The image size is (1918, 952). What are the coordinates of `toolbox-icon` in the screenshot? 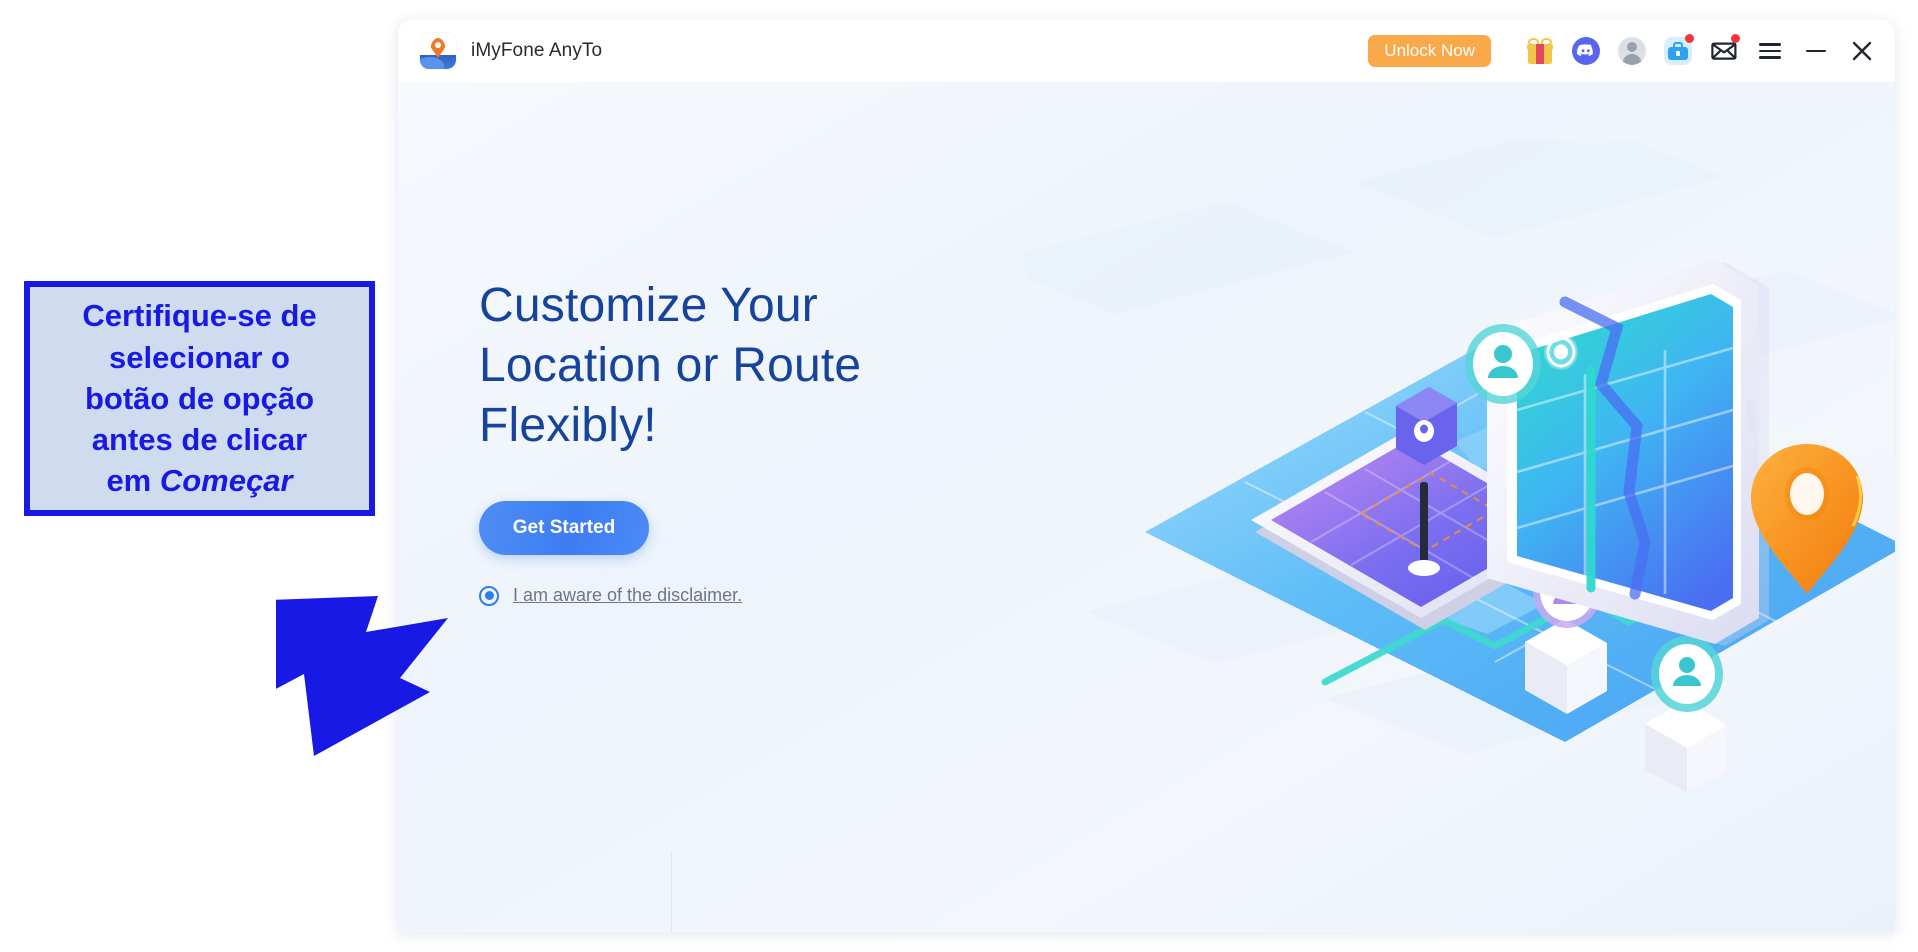 It's located at (1678, 51).